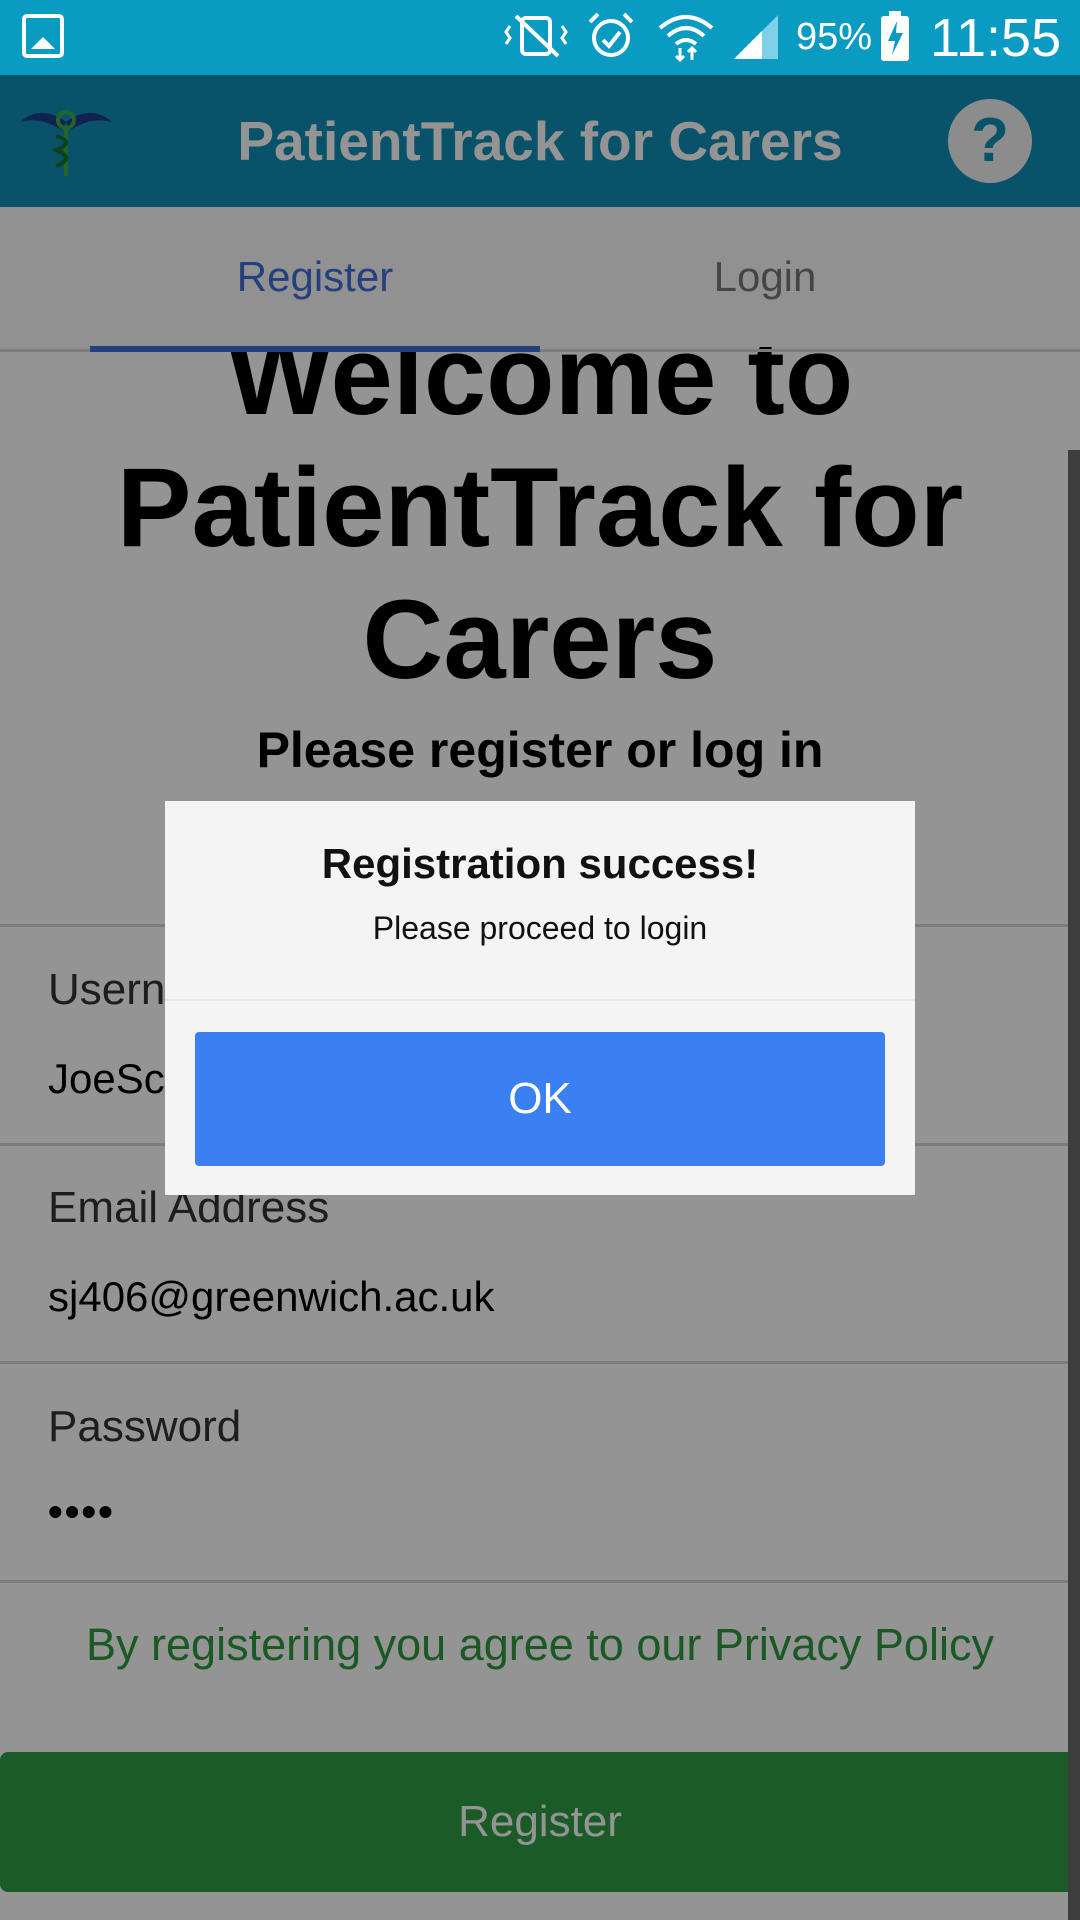 The width and height of the screenshot is (1080, 1920). What do you see at coordinates (536, 36) in the screenshot?
I see `vibrate-mute-icon` at bounding box center [536, 36].